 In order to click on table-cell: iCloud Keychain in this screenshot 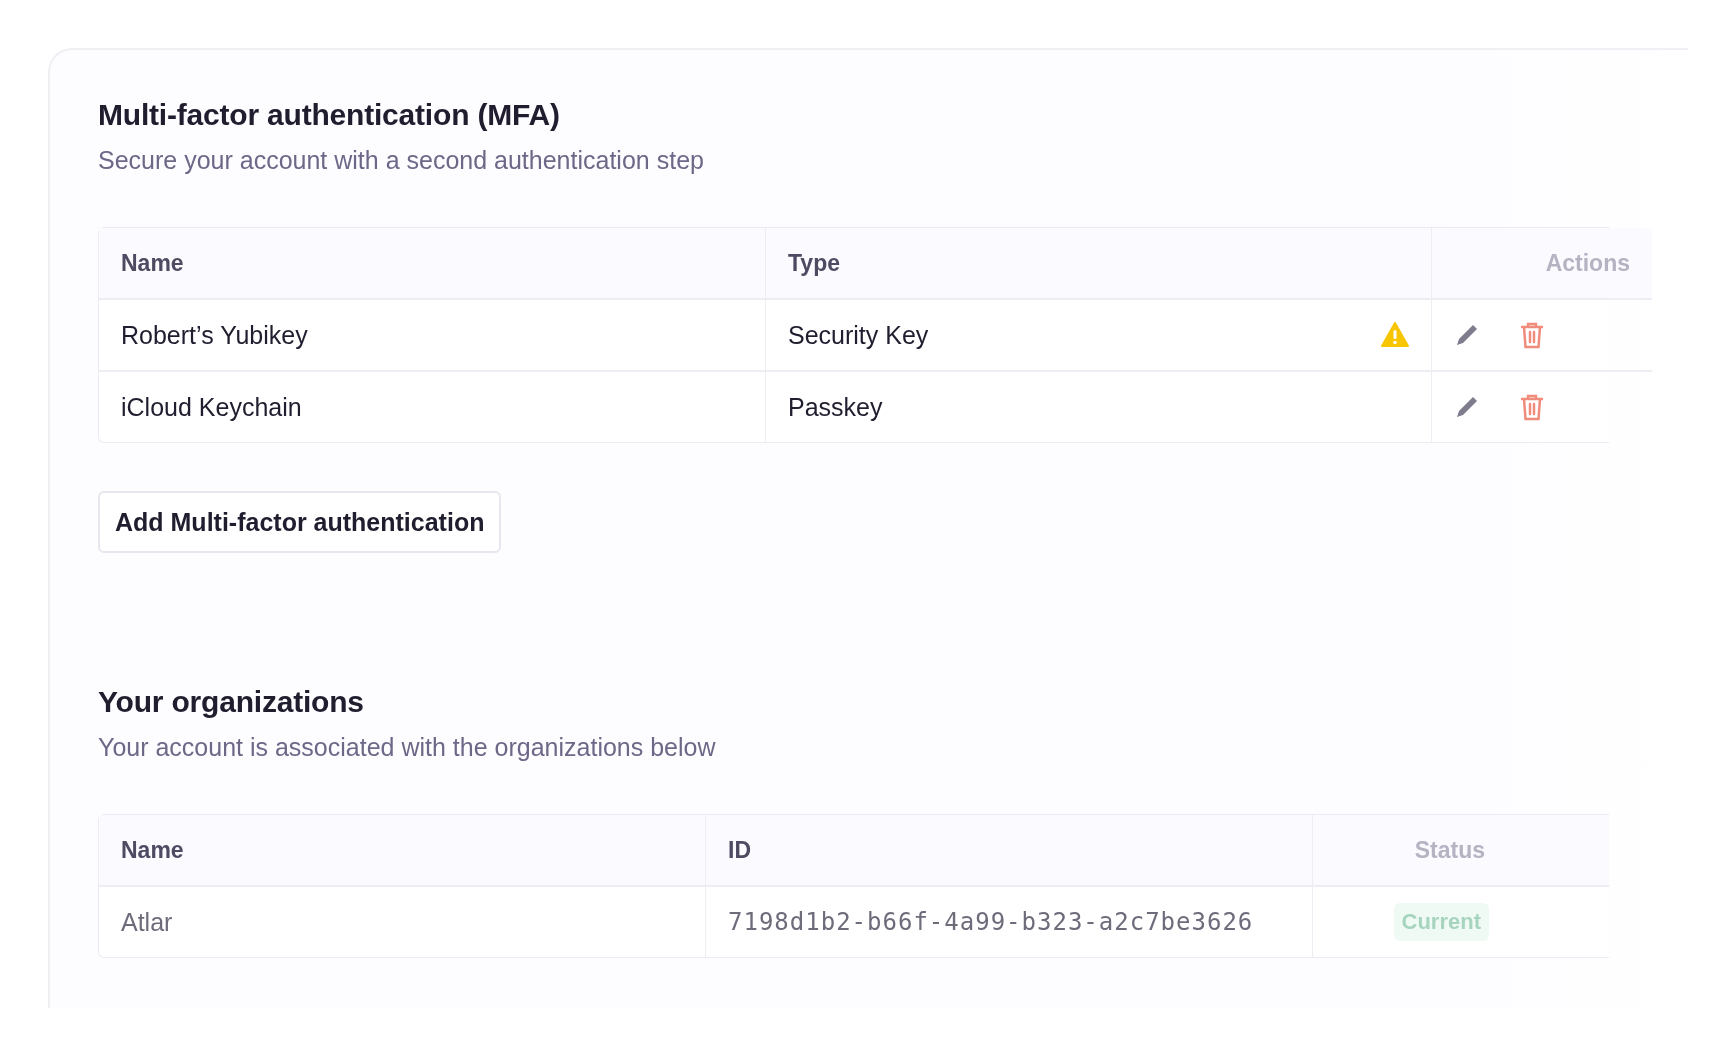, I will do `click(211, 407)`.